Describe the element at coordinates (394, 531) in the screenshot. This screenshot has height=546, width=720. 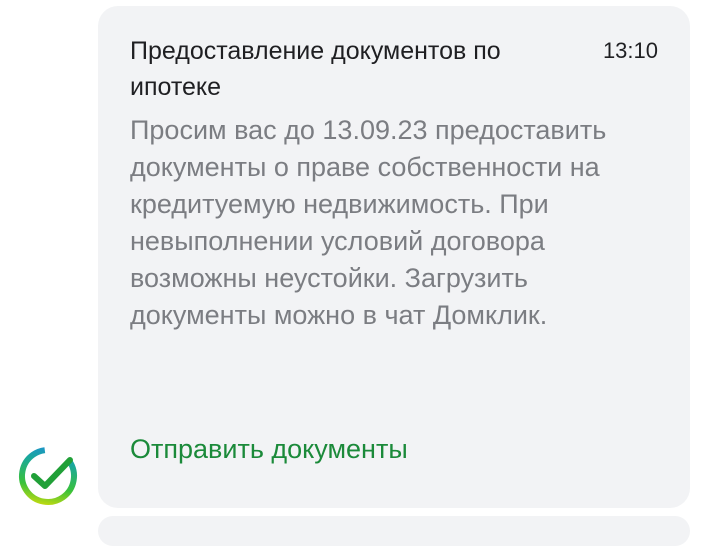
I see `next-message-partial` at that location.